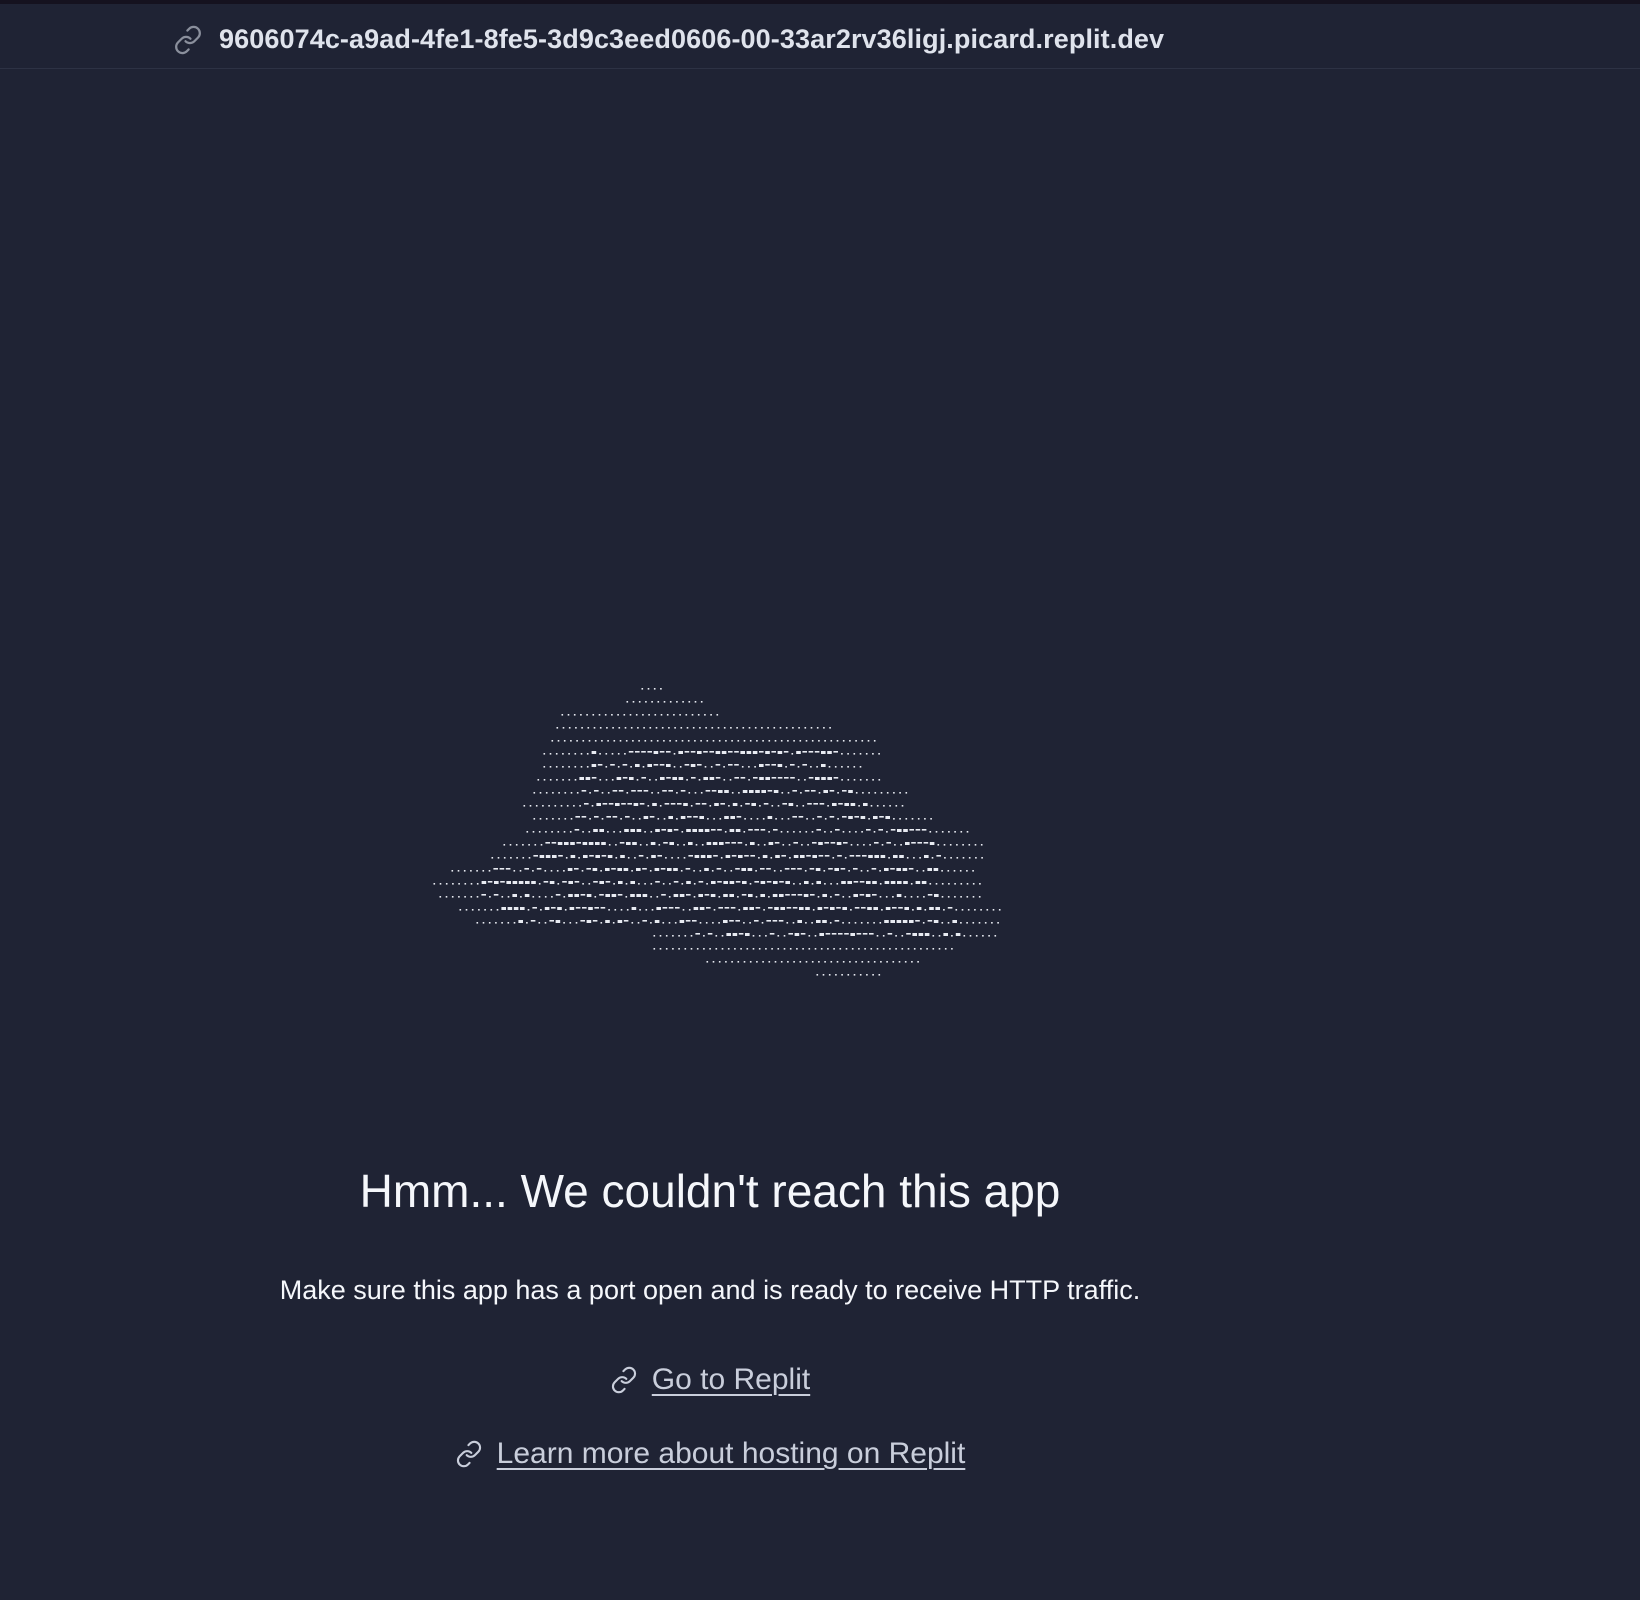 This screenshot has width=1640, height=1600. I want to click on learn-more-hosting-link: Learn more about hosting on Replit, so click(710, 1454).